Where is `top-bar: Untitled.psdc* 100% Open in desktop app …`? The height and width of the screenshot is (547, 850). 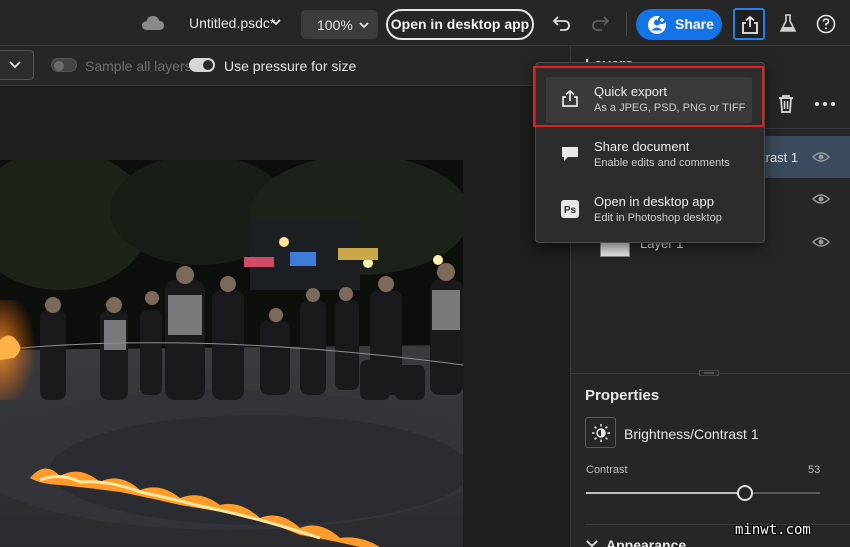 top-bar: Untitled.psdc* 100% Open in desktop app … is located at coordinates (425, 23).